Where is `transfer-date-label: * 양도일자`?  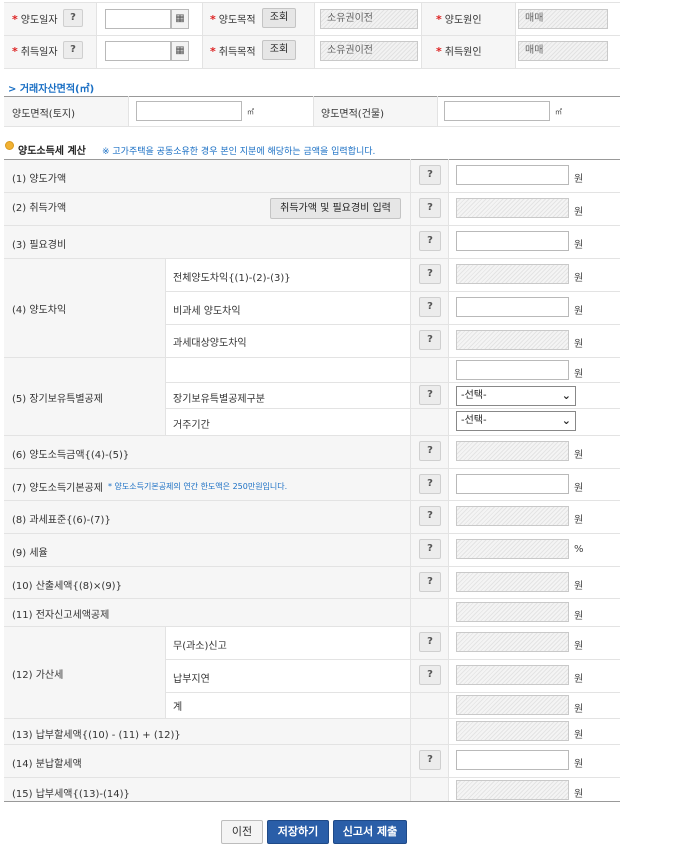
transfer-date-label: * 양도일자 is located at coordinates (35, 18).